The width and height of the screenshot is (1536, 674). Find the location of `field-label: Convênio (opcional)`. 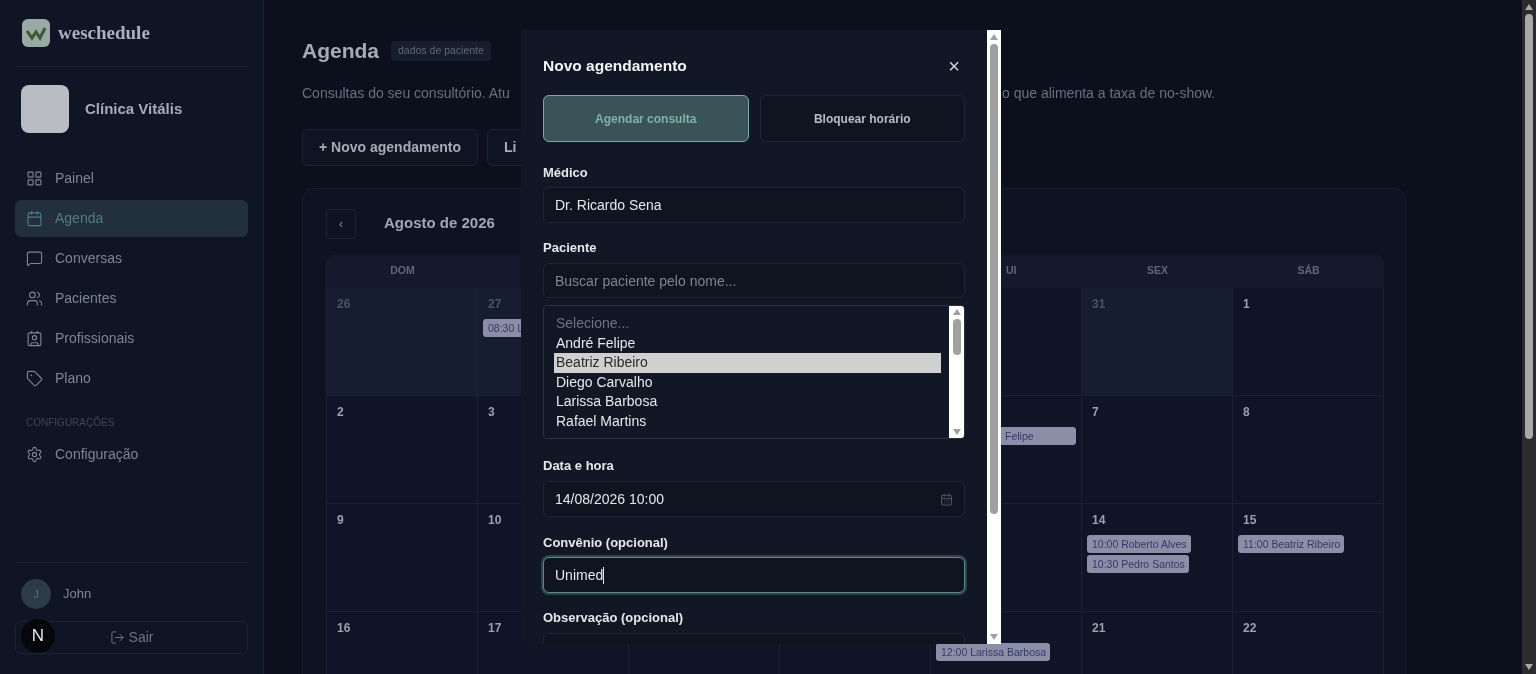

field-label: Convênio (opcional) is located at coordinates (605, 543).